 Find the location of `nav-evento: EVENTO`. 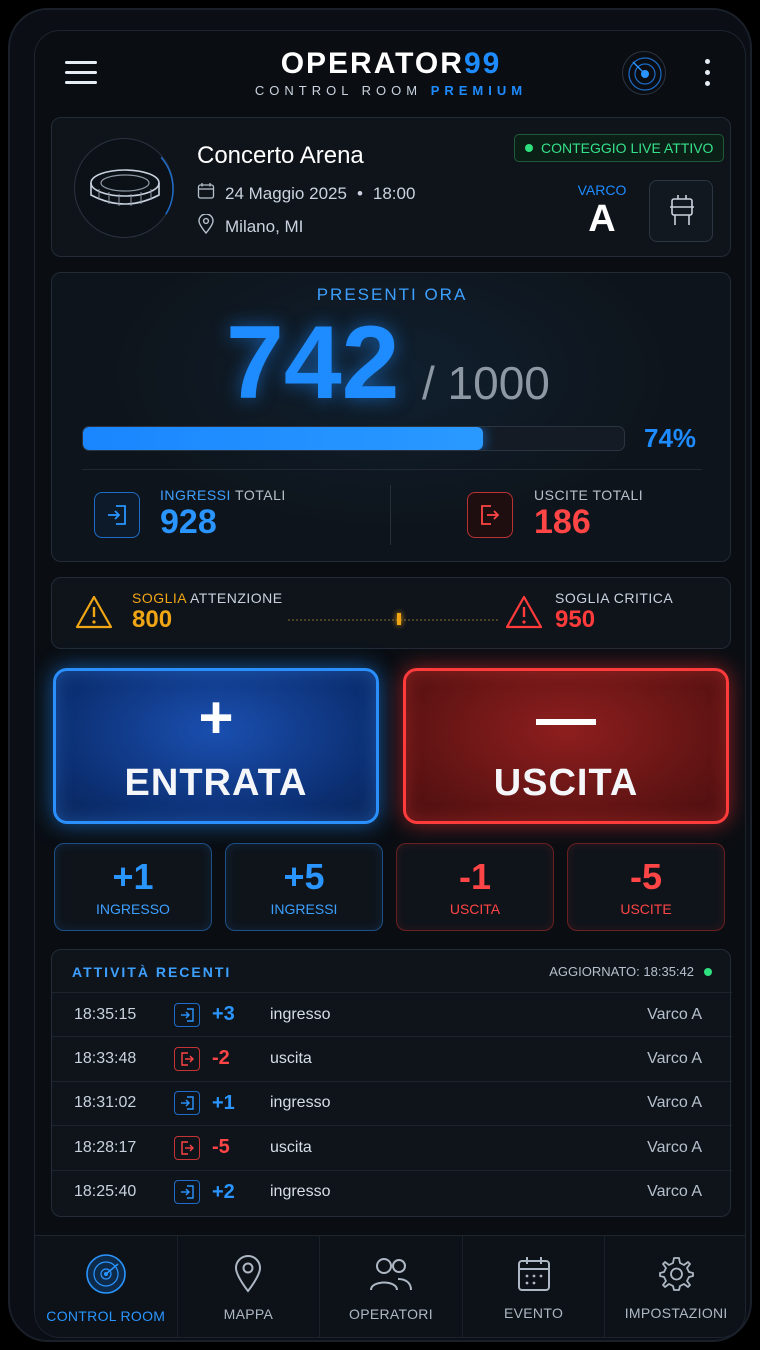

nav-evento: EVENTO is located at coordinates (533, 1286).